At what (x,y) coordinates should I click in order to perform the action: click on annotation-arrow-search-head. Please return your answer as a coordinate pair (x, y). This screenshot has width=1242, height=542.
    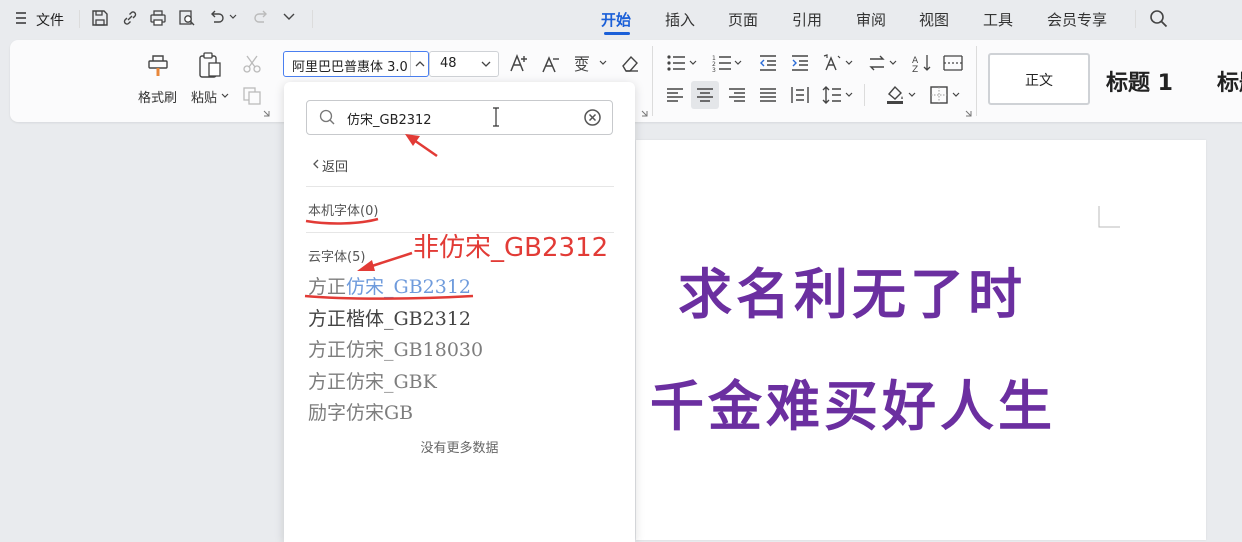
    Looking at the image, I should click on (412, 140).